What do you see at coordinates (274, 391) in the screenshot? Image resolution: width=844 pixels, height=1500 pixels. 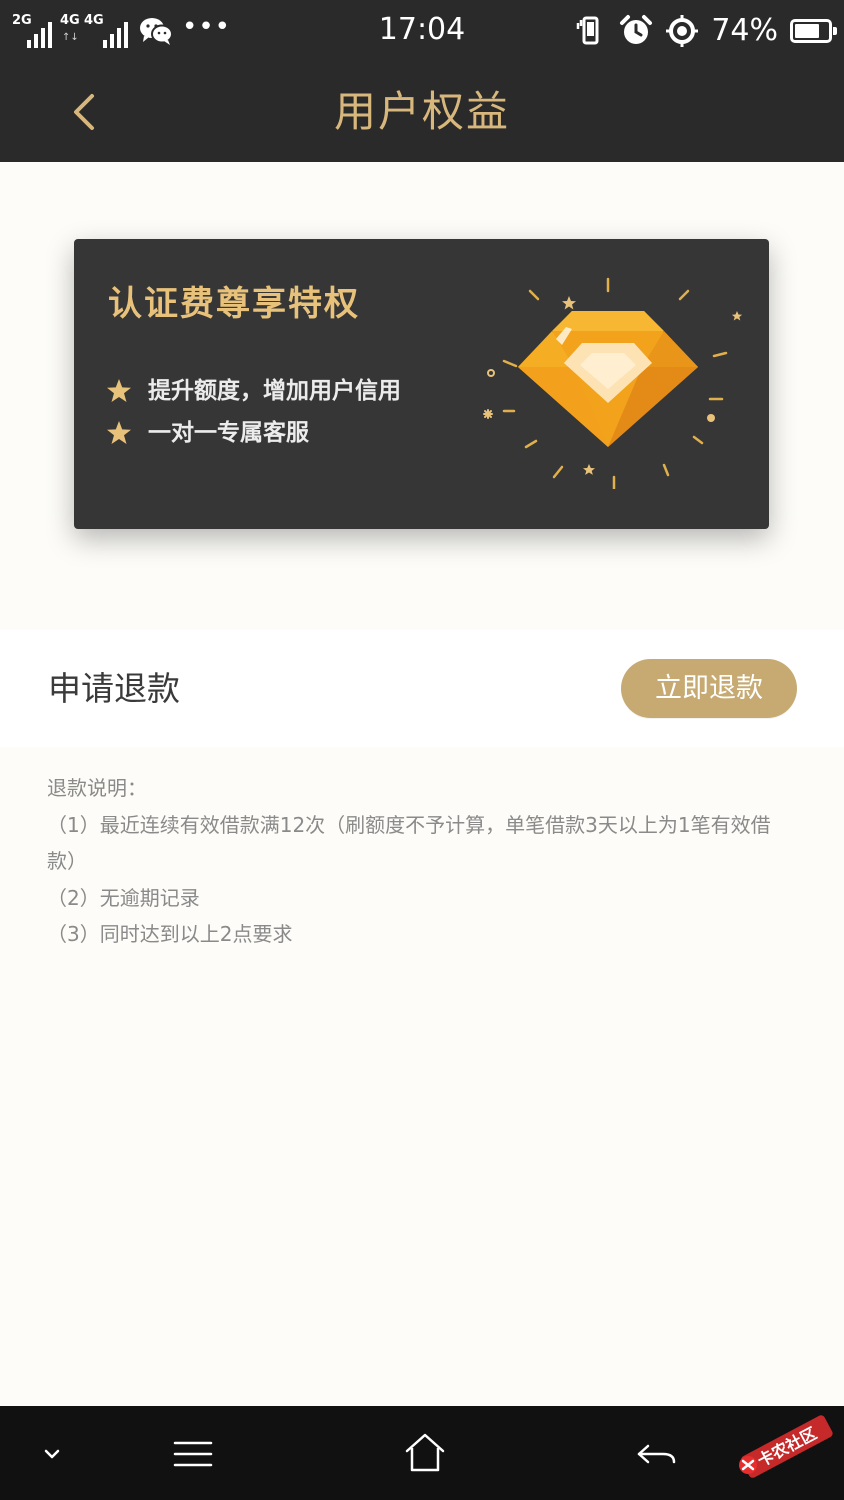 I see `benefit-text: 提升额度，增加用户信用` at bounding box center [274, 391].